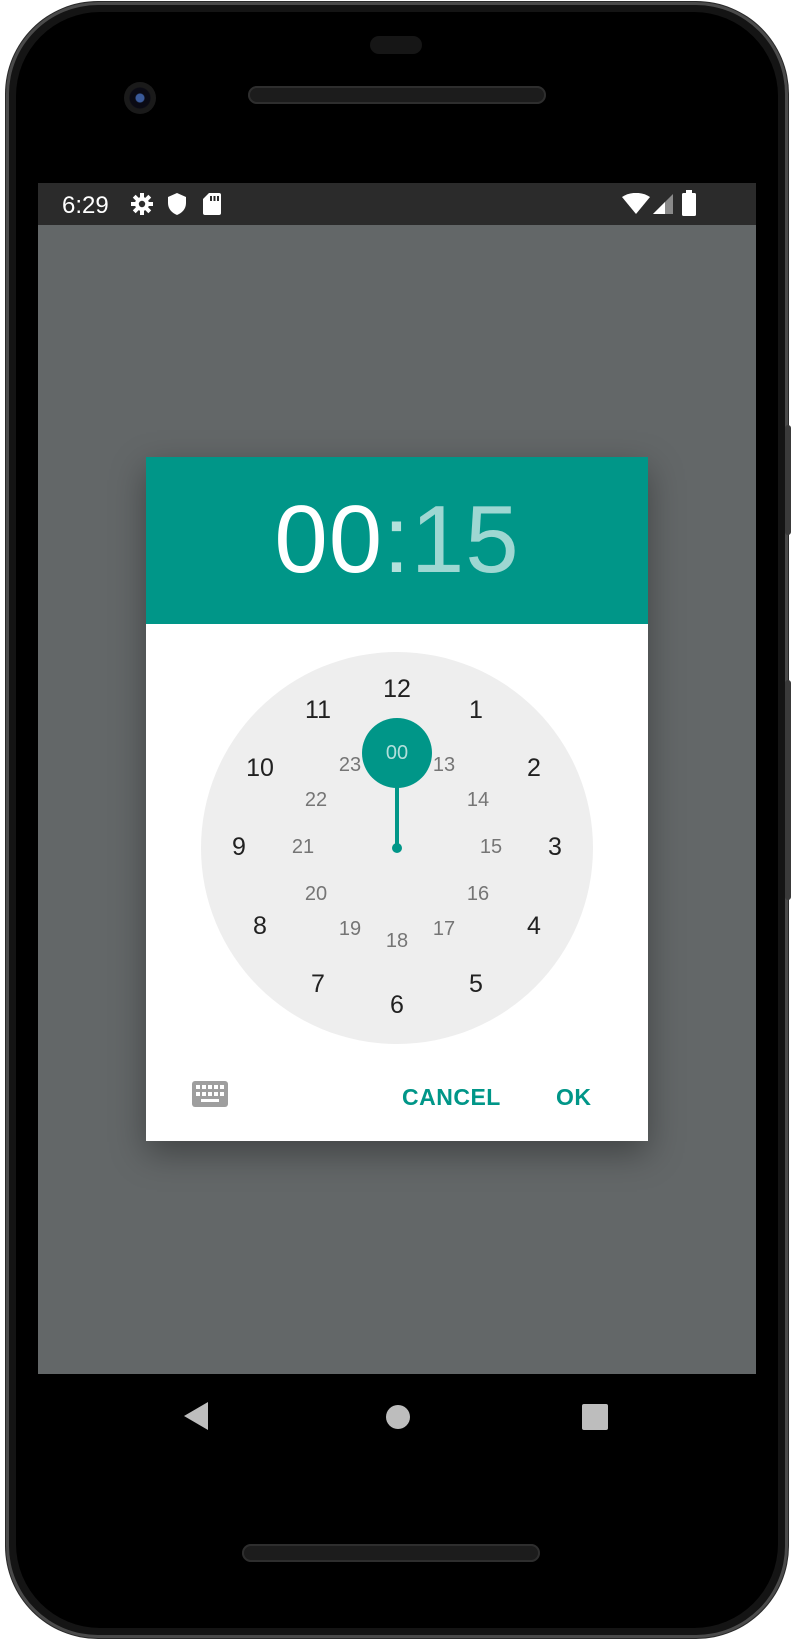  What do you see at coordinates (397, 689) in the screenshot?
I see `clock-number-12: 12` at bounding box center [397, 689].